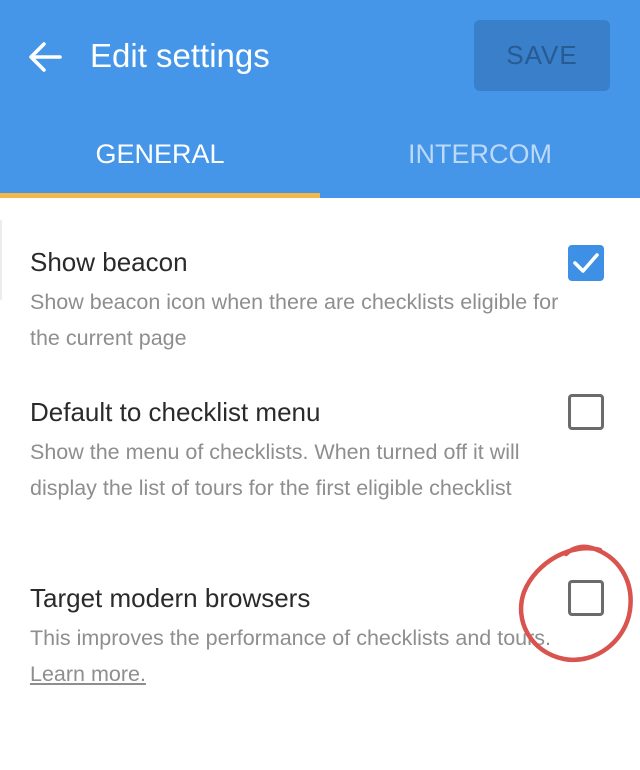 This screenshot has height=770, width=640. I want to click on setting-title: Default to checklist menu, so click(175, 412).